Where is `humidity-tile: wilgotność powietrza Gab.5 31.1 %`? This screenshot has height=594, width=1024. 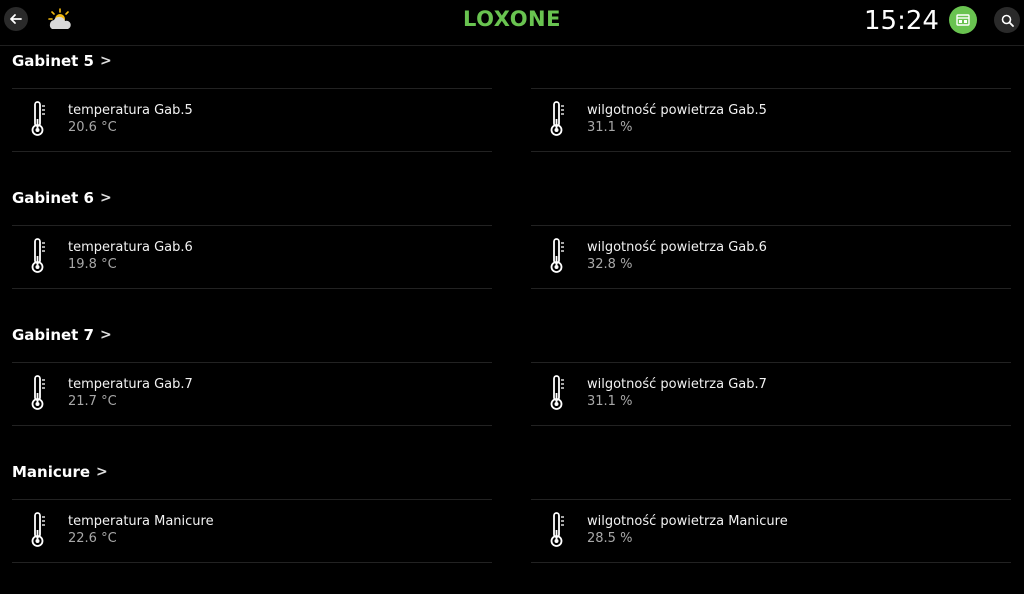
humidity-tile: wilgotność powietrza Gab.5 31.1 % is located at coordinates (771, 120).